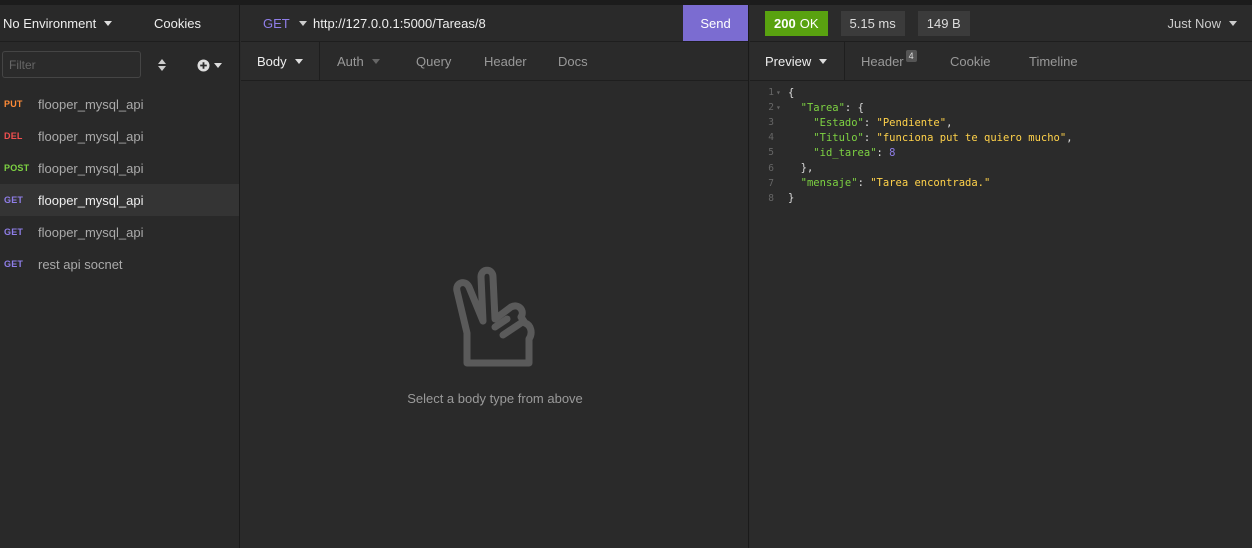 The width and height of the screenshot is (1252, 548). I want to click on tab-label: Query, so click(434, 61).